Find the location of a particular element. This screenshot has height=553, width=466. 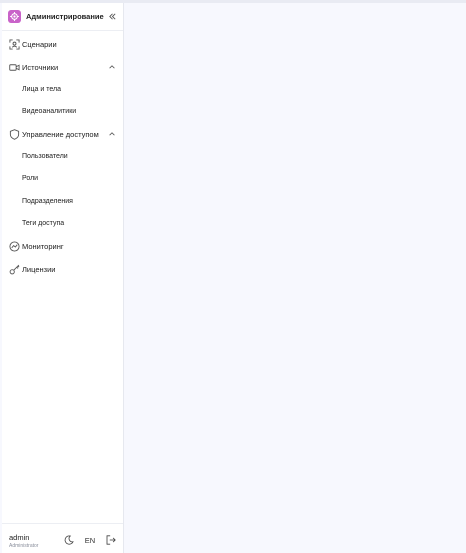

sub-item-faces-bodies: Лица и тела is located at coordinates (62, 90).